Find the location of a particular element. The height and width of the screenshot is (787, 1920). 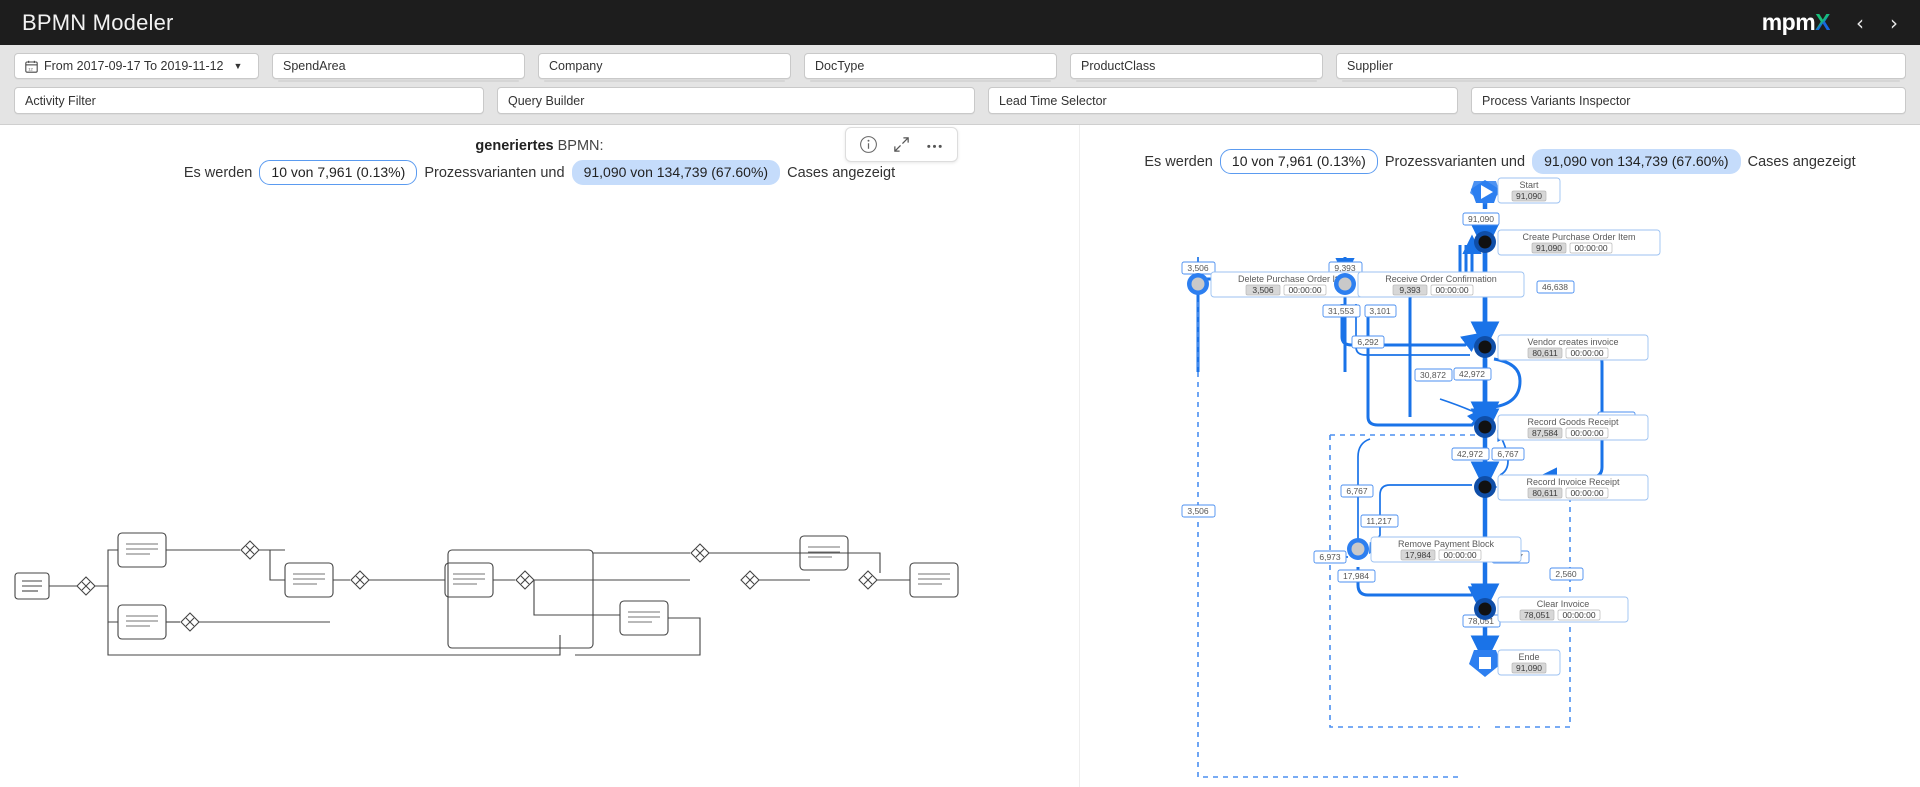

edge-label-text: 91,090 is located at coordinates (1481, 219).